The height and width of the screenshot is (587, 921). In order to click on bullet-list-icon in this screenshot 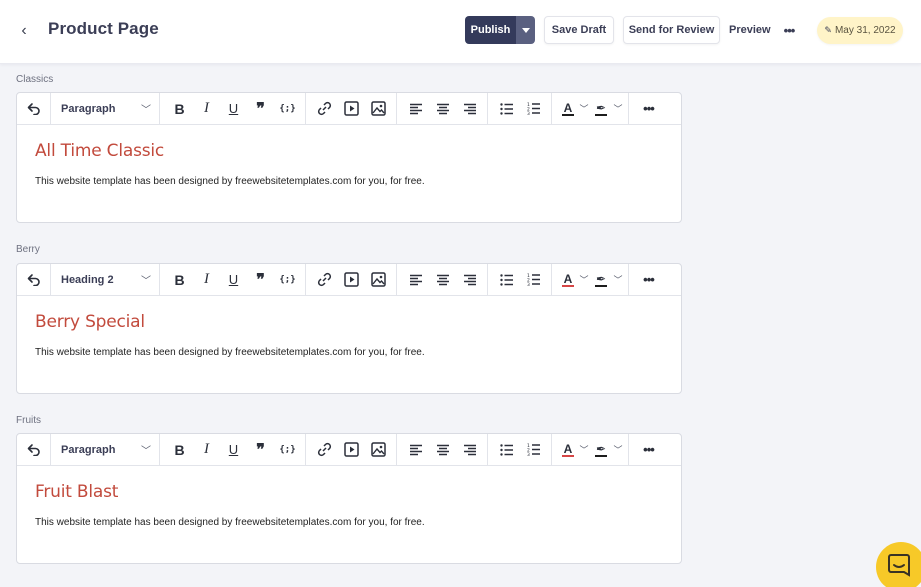, I will do `click(506, 108)`.